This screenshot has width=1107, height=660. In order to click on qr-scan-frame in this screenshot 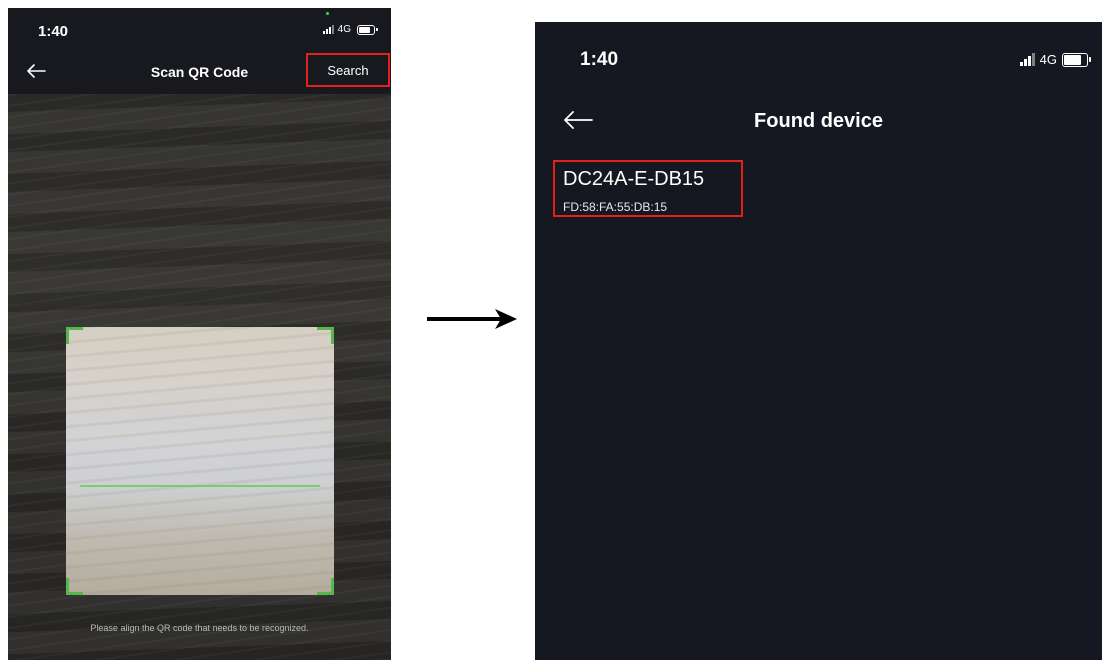, I will do `click(200, 461)`.